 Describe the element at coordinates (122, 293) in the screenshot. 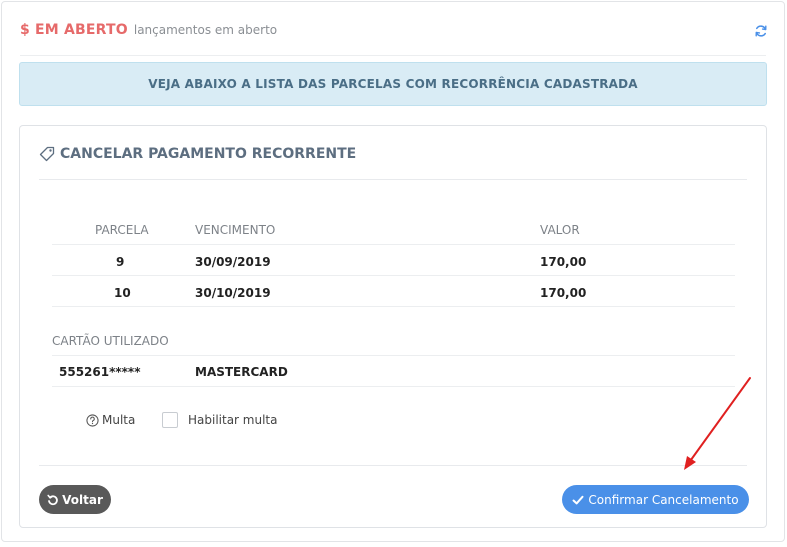

I see `row-parcela: 10` at that location.